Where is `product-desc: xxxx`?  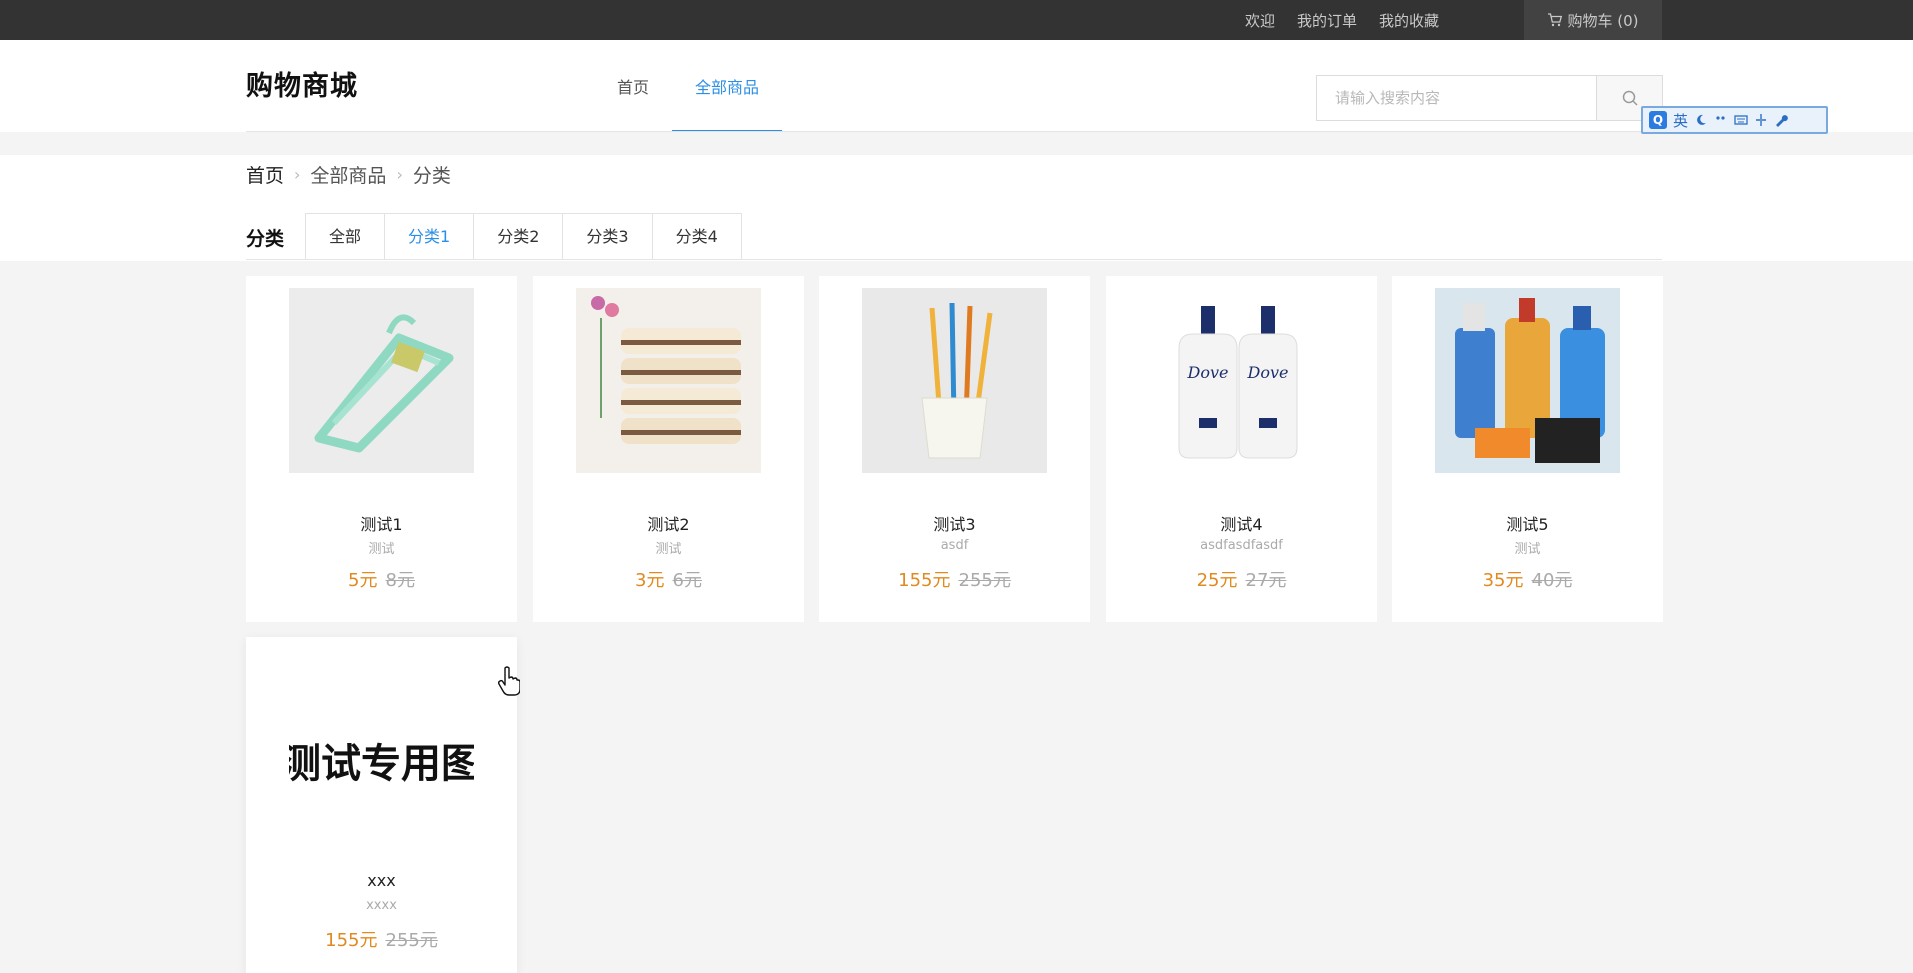
product-desc: xxxx is located at coordinates (381, 905).